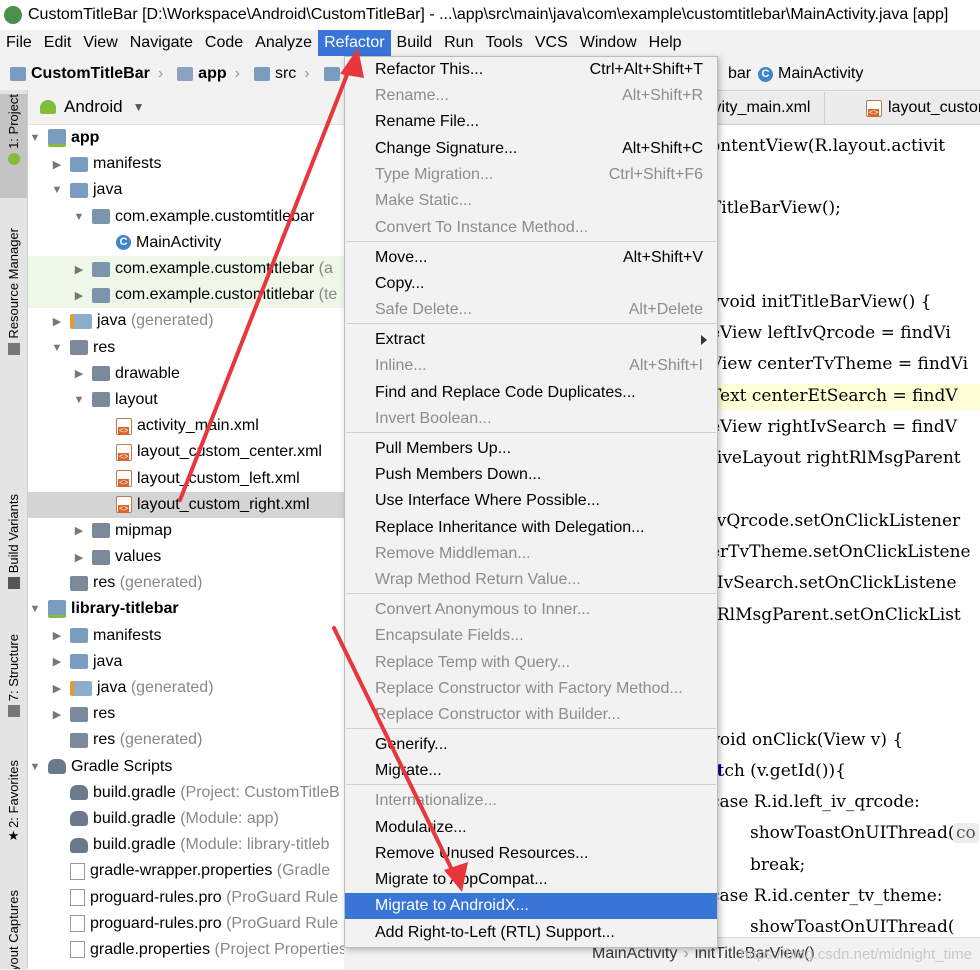 This screenshot has width=980, height=970. Describe the element at coordinates (186, 740) in the screenshot. I see `tree-row-res-generated-lib: res (generated)` at that location.